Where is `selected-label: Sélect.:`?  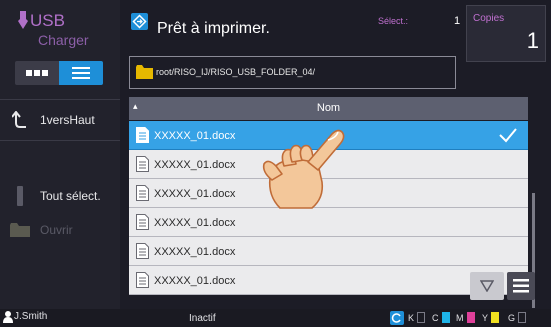
selected-label: Sélect.: is located at coordinates (393, 21).